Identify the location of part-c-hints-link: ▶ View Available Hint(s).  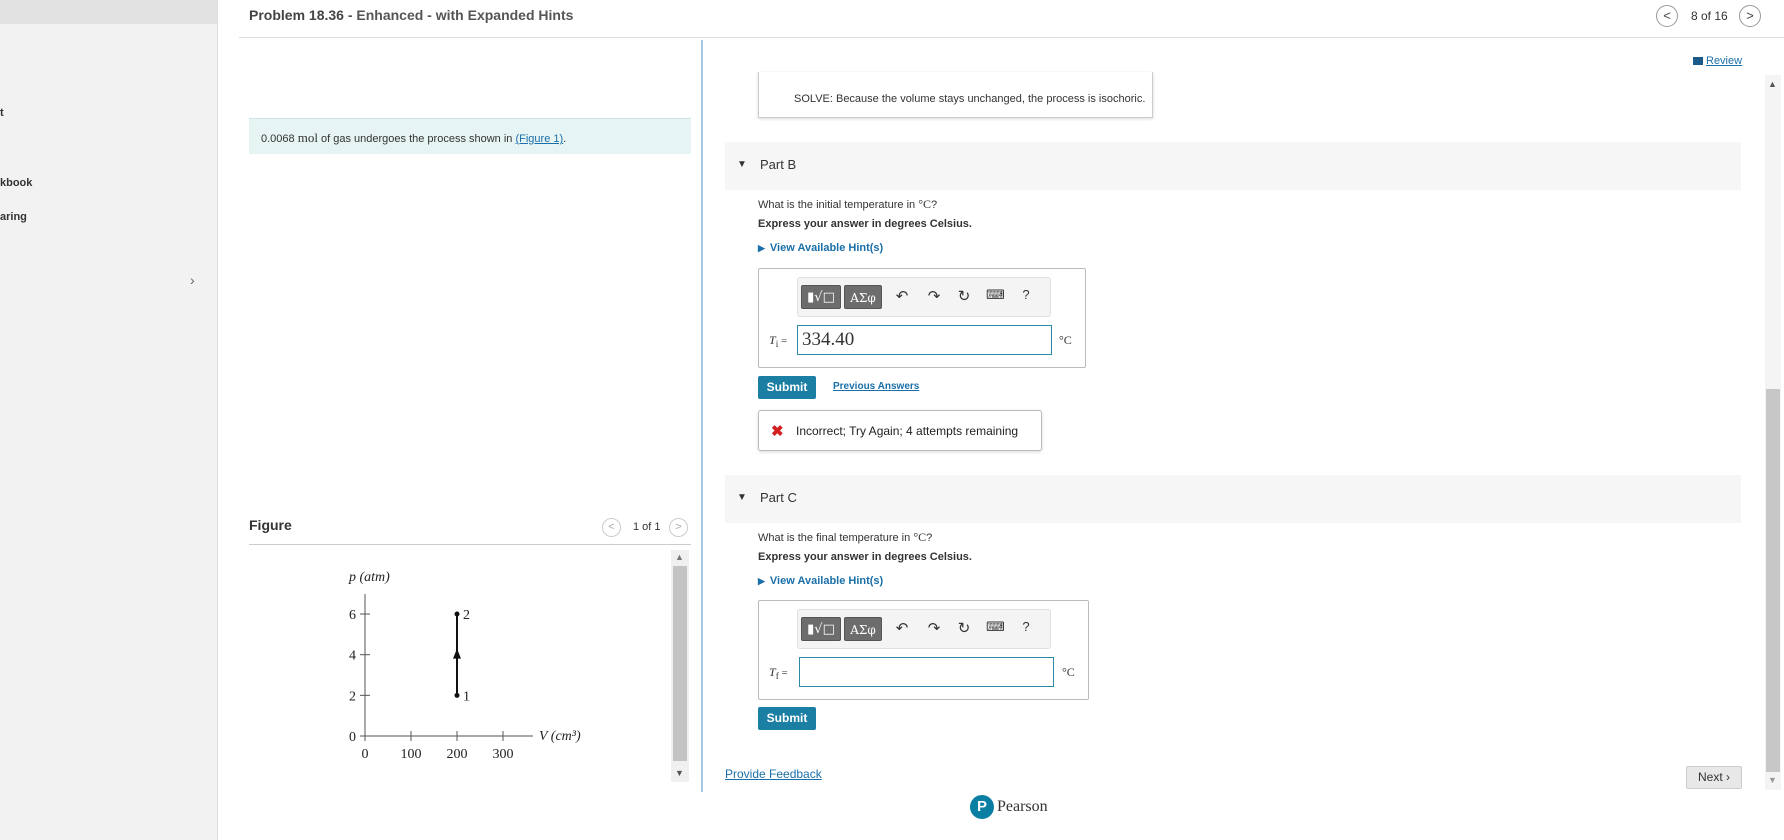
(820, 581).